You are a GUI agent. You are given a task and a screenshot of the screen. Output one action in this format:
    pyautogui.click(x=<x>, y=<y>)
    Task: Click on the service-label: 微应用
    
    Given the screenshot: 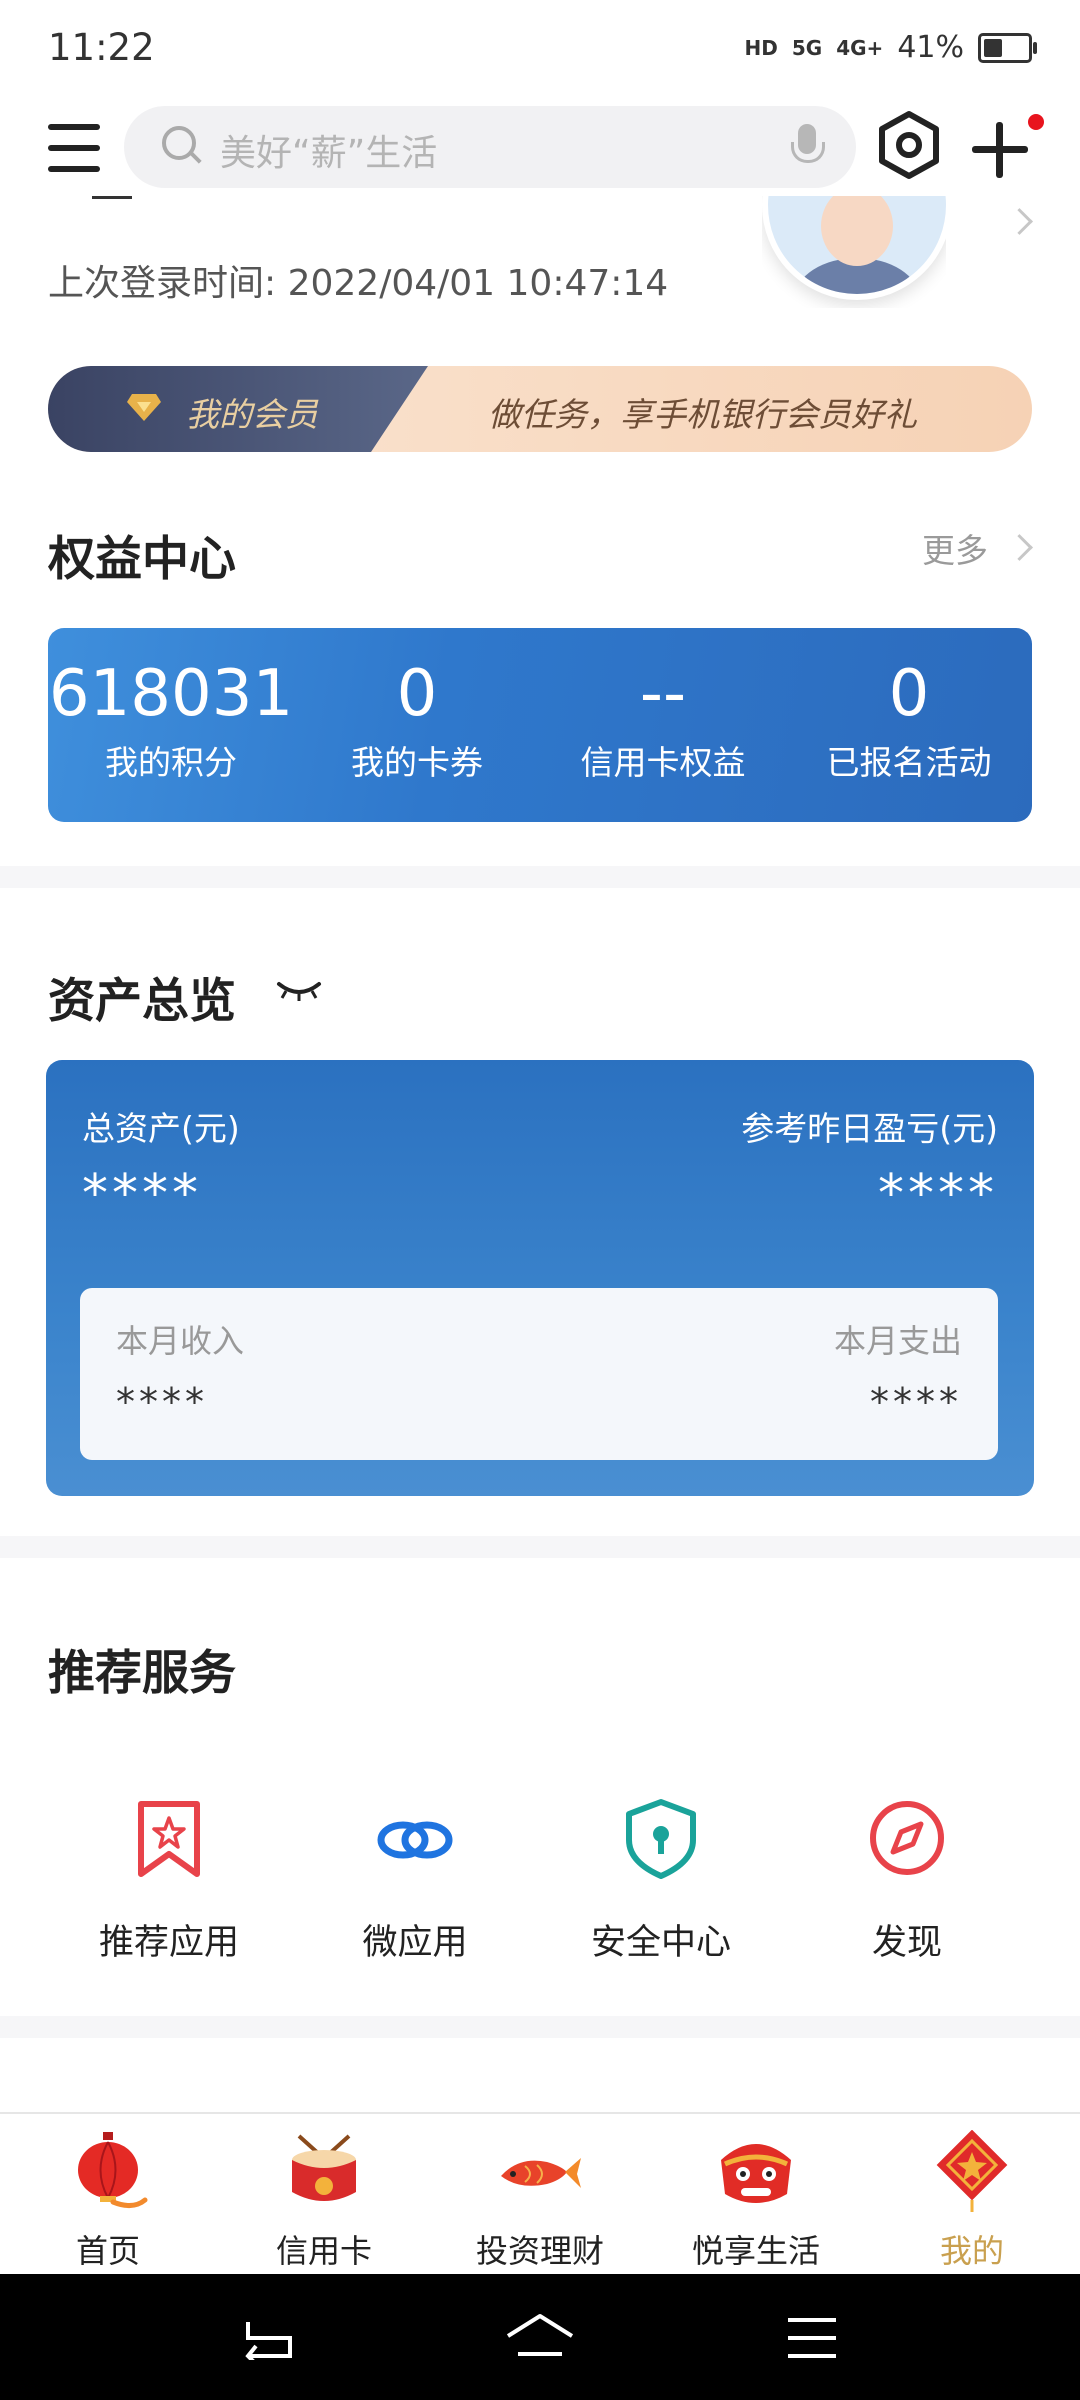 What is the action you would take?
    pyautogui.click(x=415, y=1943)
    